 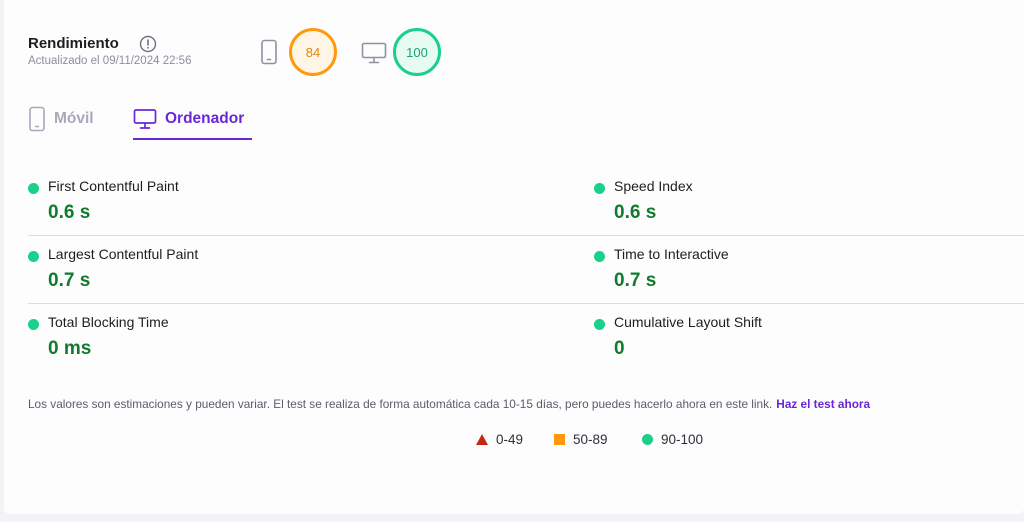 I want to click on legend-item-average: 50-89, so click(x=581, y=439).